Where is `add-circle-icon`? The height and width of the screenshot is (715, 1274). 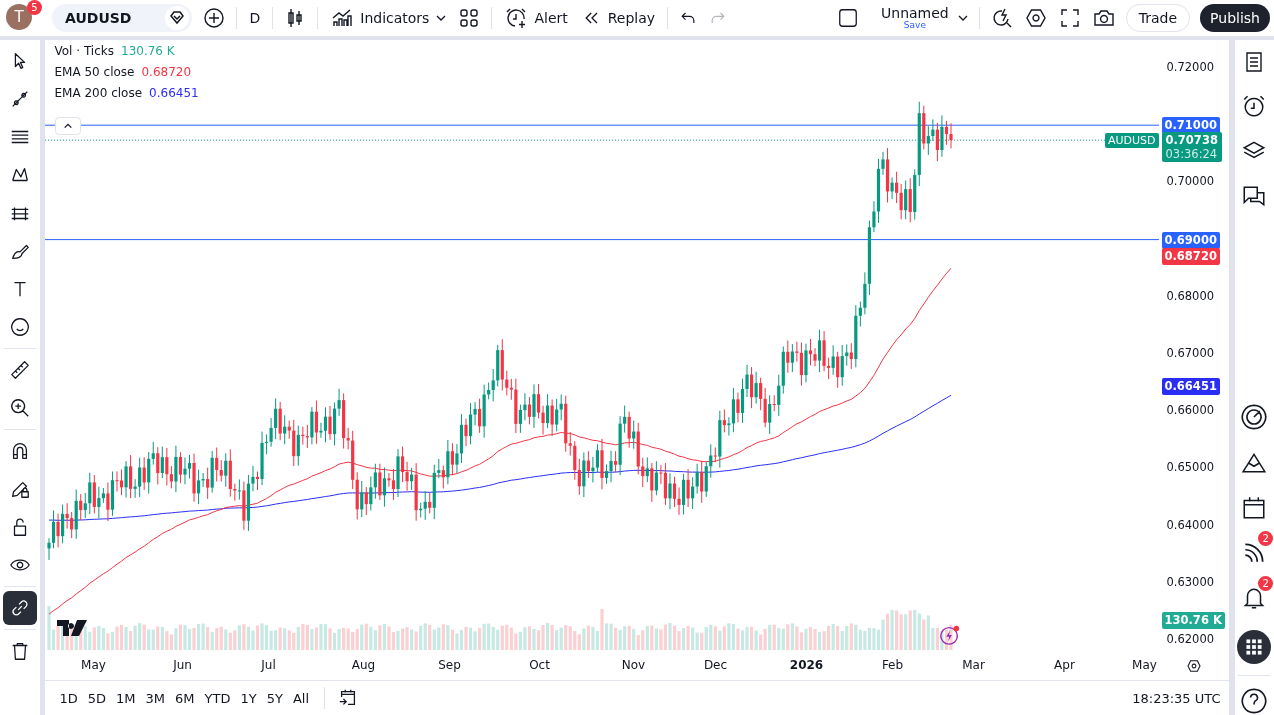 add-circle-icon is located at coordinates (214, 18).